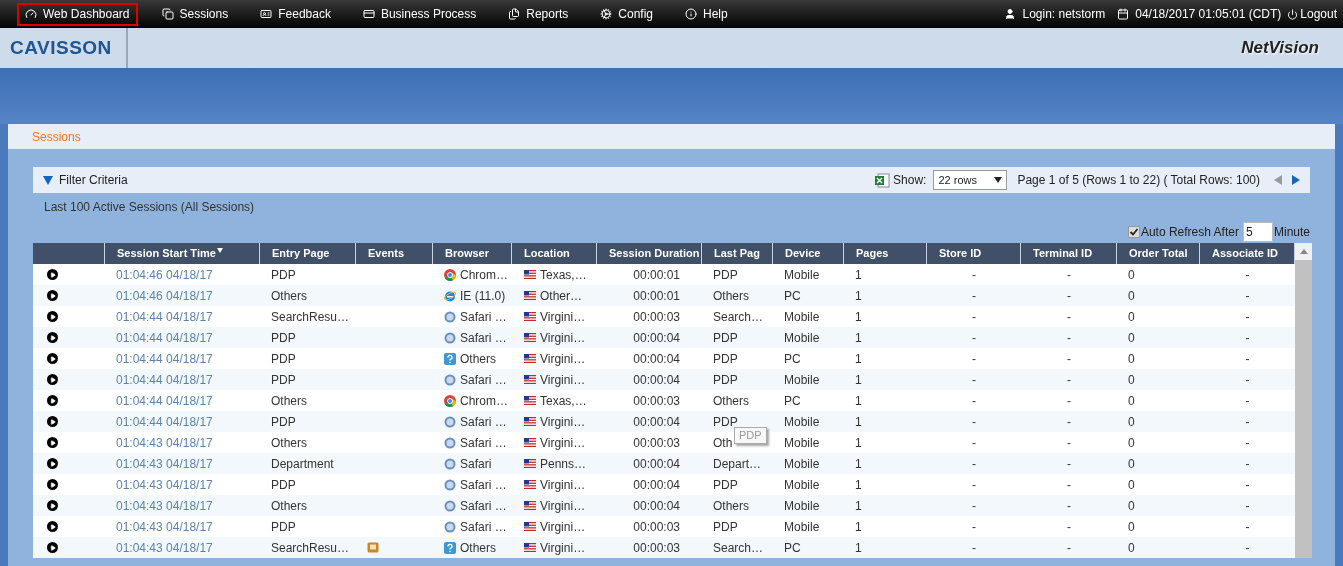 This screenshot has width=1343, height=566. Describe the element at coordinates (664, 547) in the screenshot. I see `table-row: 01:04:43 04/18/17 SearchResu… Others Virgini… 00:00:03 Search… PC 1 - - 0 -` at that location.